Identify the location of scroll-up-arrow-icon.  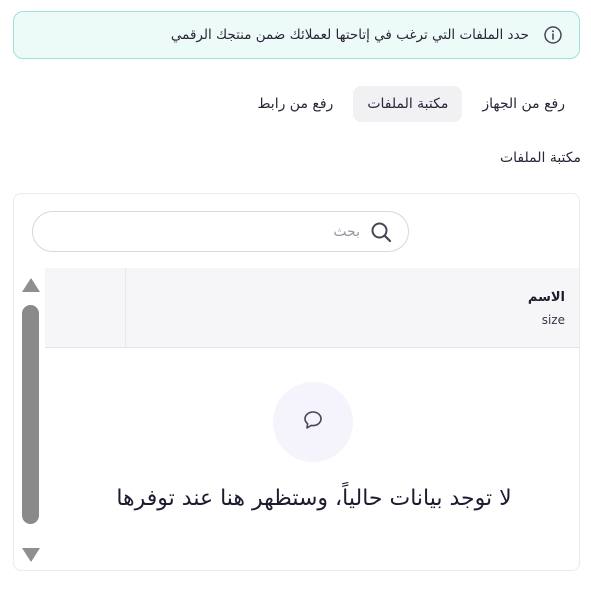
(31, 285).